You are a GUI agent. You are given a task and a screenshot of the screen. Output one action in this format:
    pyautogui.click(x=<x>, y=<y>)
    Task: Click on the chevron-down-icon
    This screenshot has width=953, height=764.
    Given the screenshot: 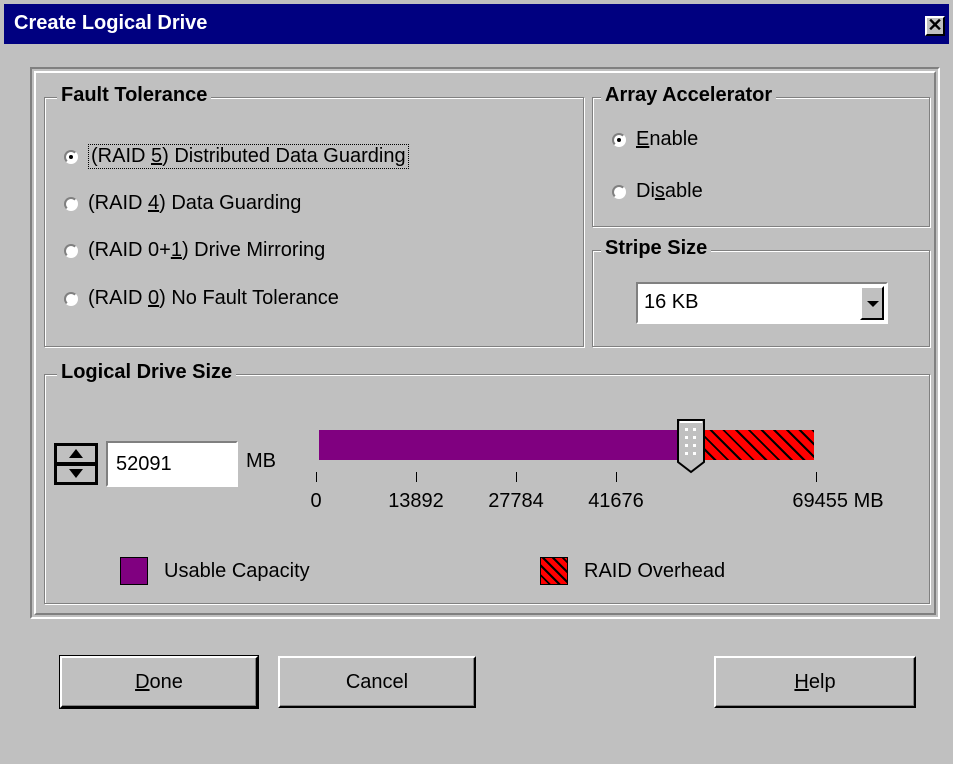 What is the action you would take?
    pyautogui.click(x=873, y=304)
    